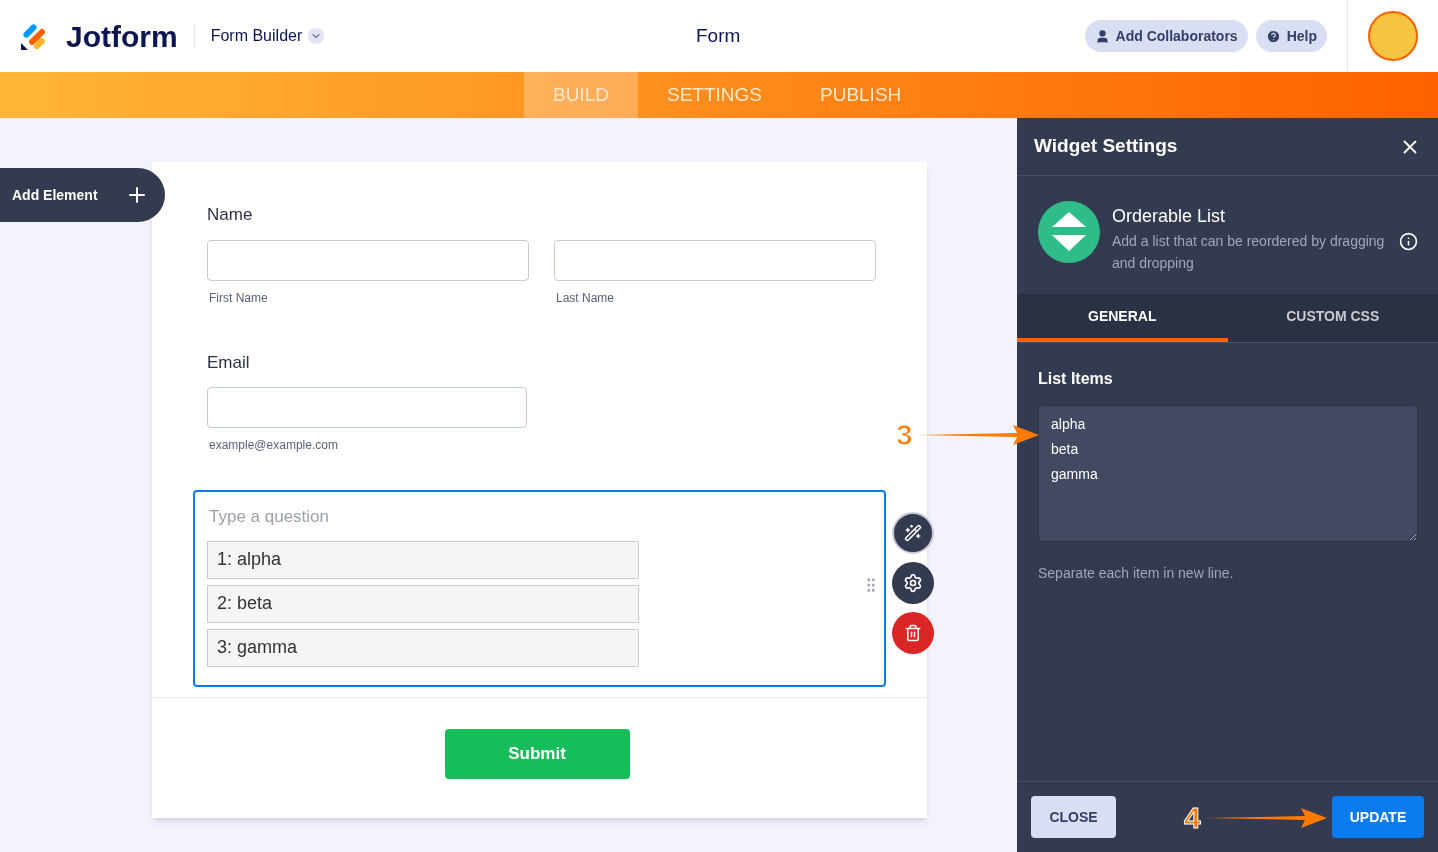 The image size is (1438, 852). I want to click on avatar, so click(1393, 36).